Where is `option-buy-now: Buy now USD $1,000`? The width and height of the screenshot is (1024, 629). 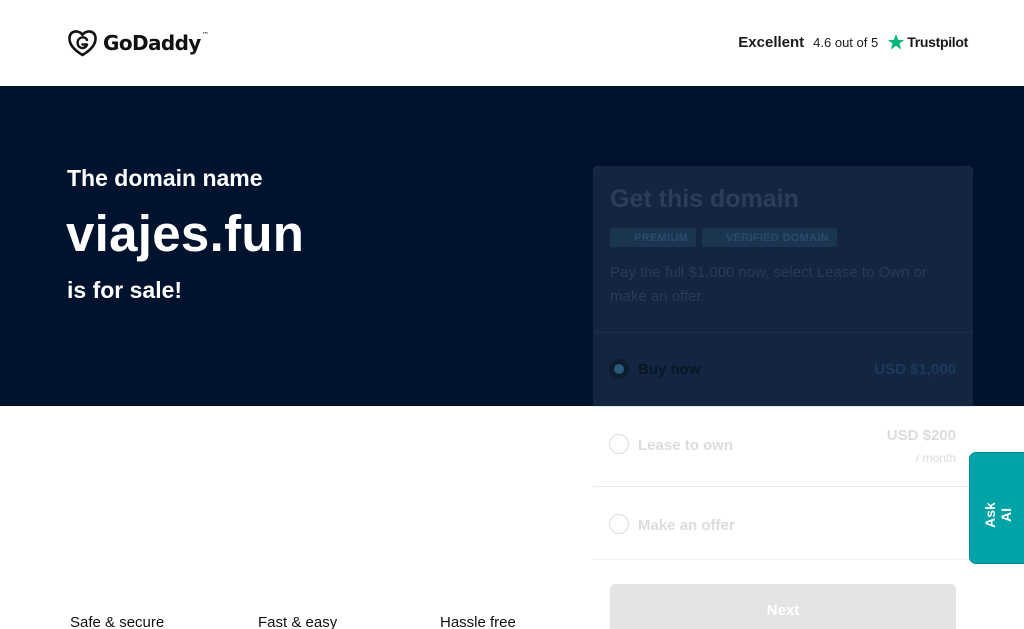 option-buy-now: Buy now USD $1,000 is located at coordinates (783, 369).